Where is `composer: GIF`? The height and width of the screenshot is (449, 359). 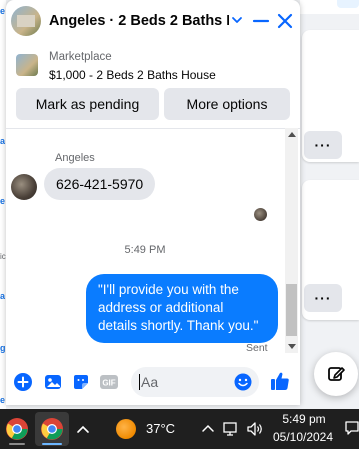 composer: GIF is located at coordinates (153, 382).